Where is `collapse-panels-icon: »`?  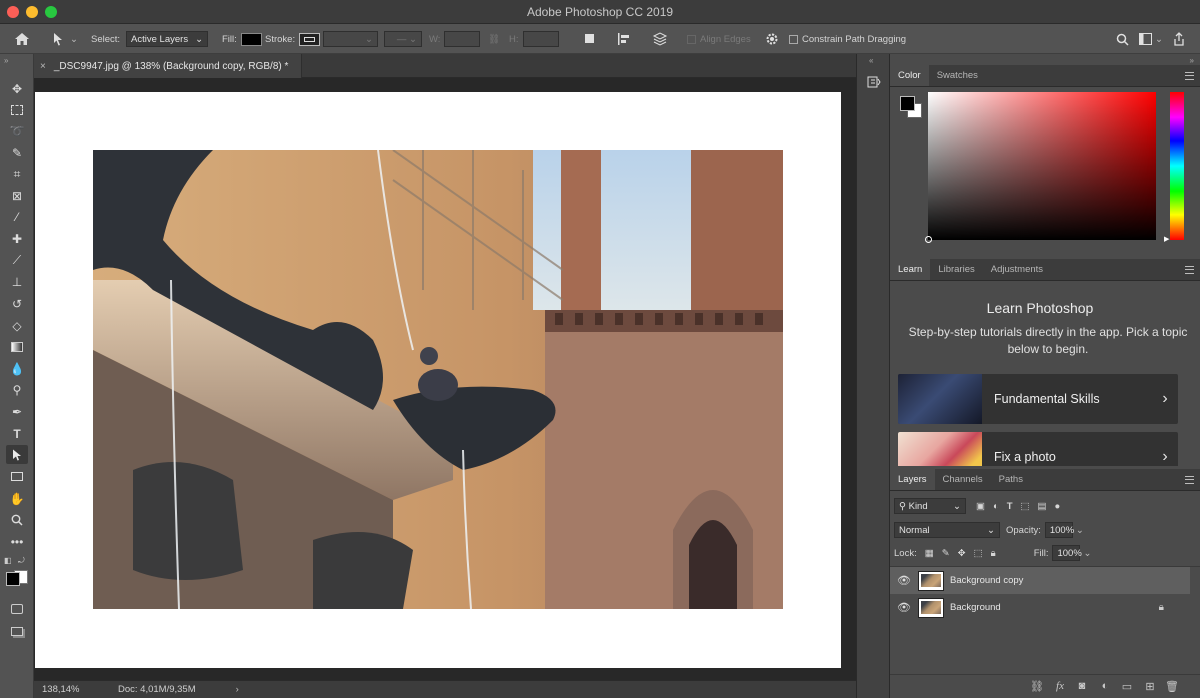 collapse-panels-icon: » is located at coordinates (1192, 60).